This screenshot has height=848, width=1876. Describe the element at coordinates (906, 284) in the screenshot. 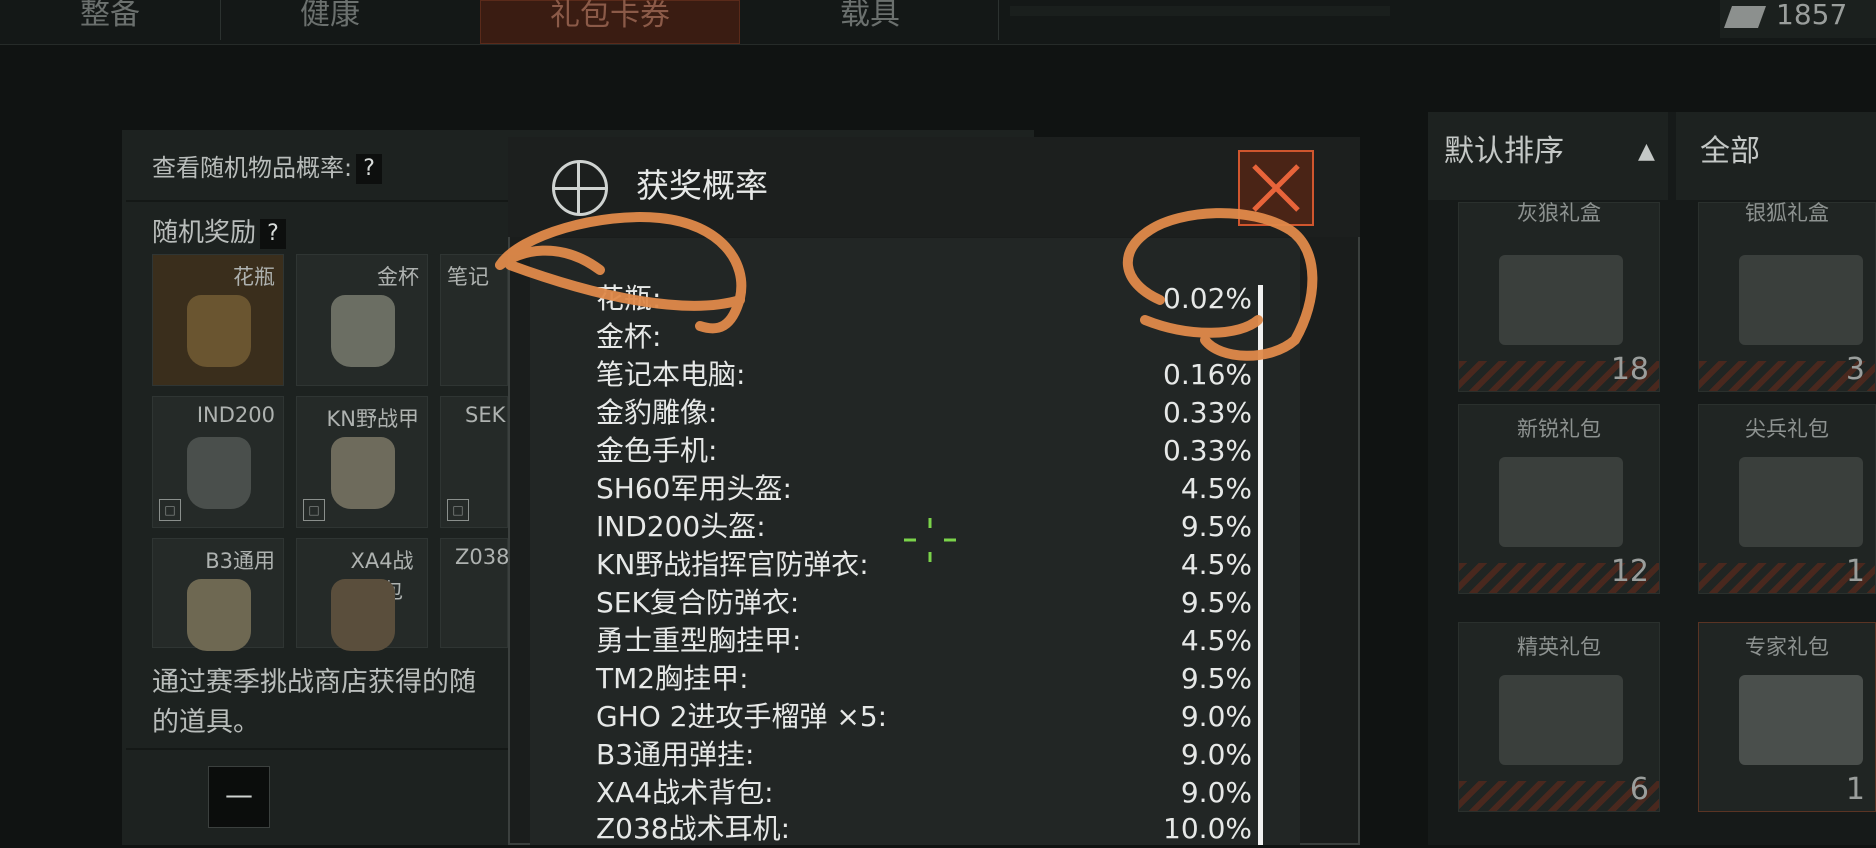

I see `annotation-overlay` at that location.